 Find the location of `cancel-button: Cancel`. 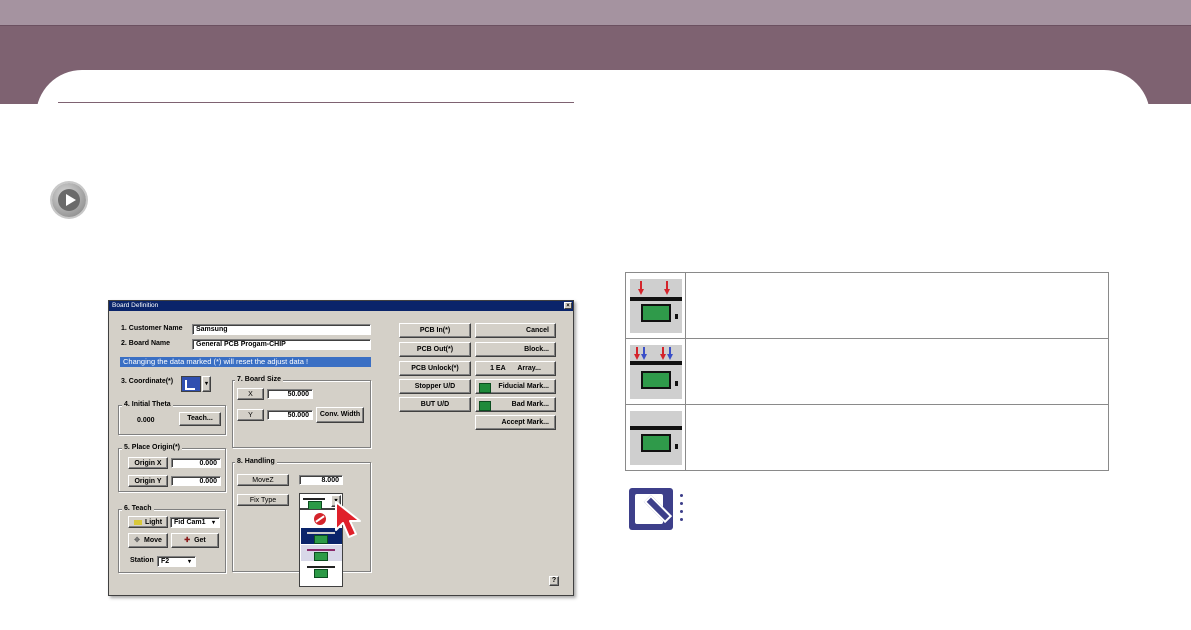

cancel-button: Cancel is located at coordinates (515, 330).